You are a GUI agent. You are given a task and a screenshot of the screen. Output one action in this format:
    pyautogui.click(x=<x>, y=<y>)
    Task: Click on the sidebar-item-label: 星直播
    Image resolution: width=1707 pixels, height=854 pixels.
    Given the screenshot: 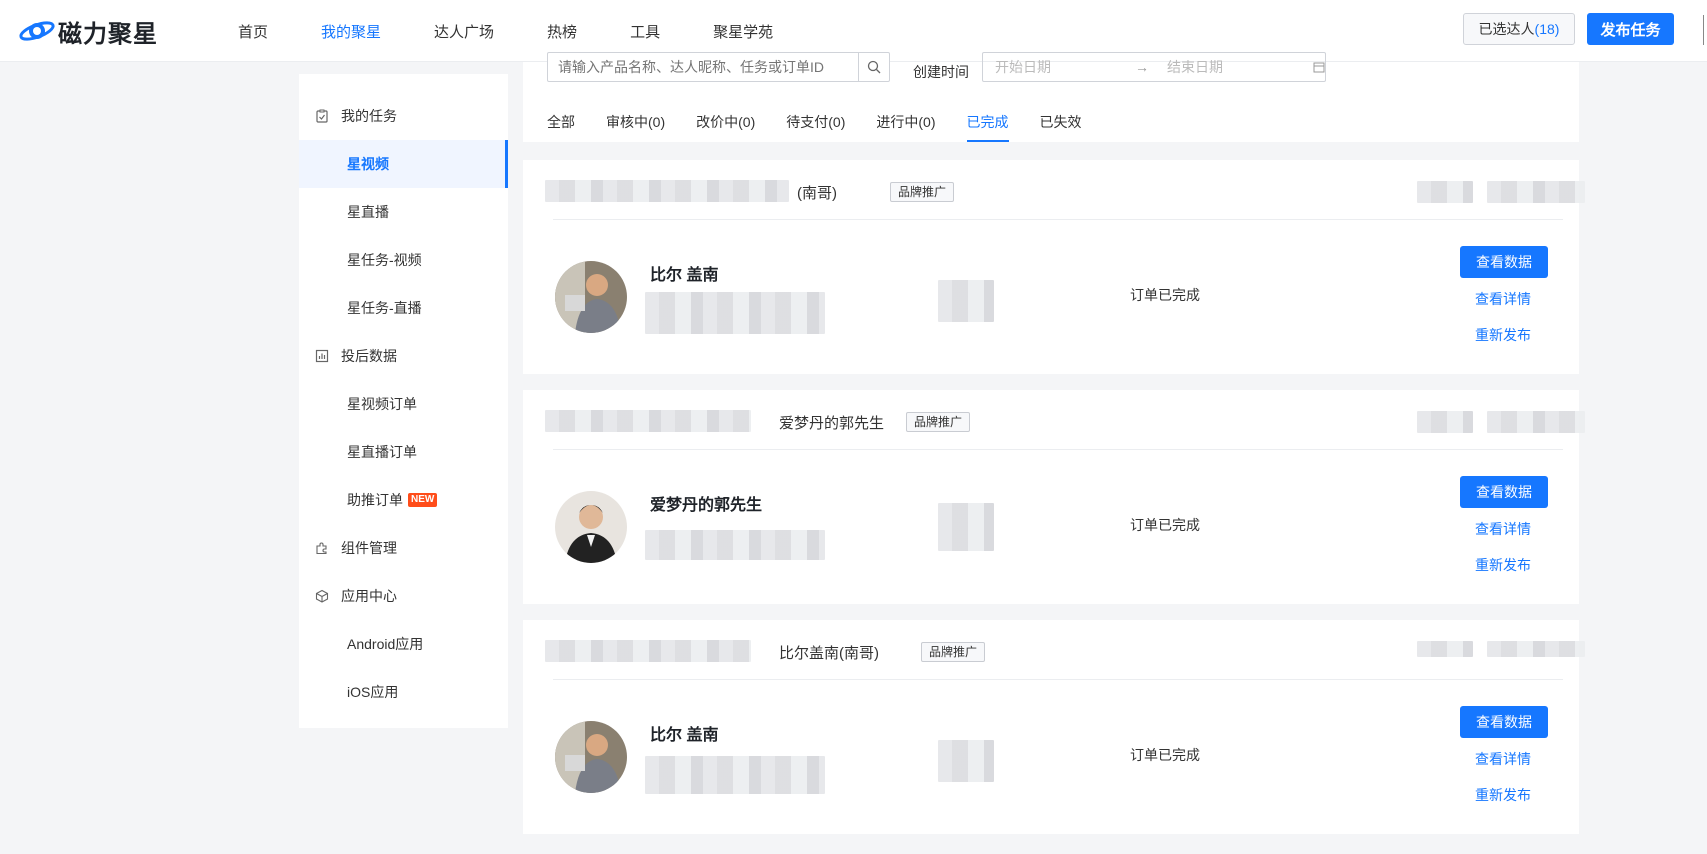 What is the action you would take?
    pyautogui.click(x=368, y=212)
    